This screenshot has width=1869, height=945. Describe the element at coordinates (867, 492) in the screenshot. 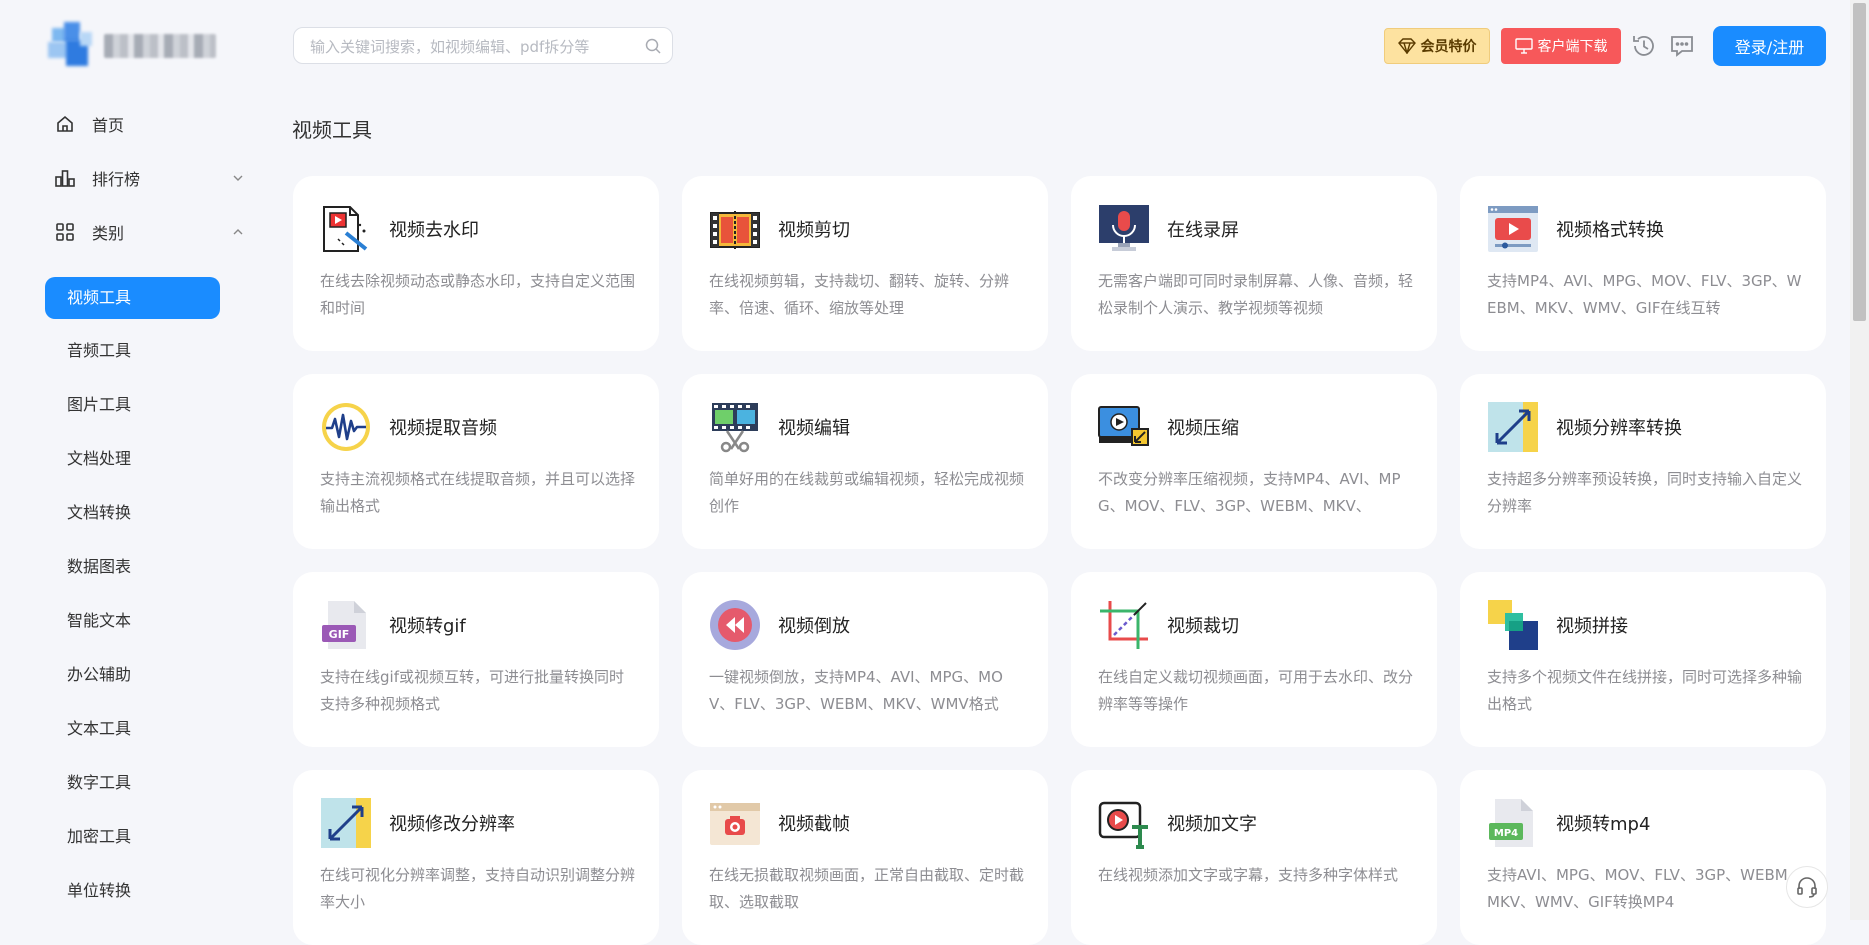

I see `tool-card-description: 简单好用的在线裁剪或编辑视频，轻松完成视频创作` at that location.